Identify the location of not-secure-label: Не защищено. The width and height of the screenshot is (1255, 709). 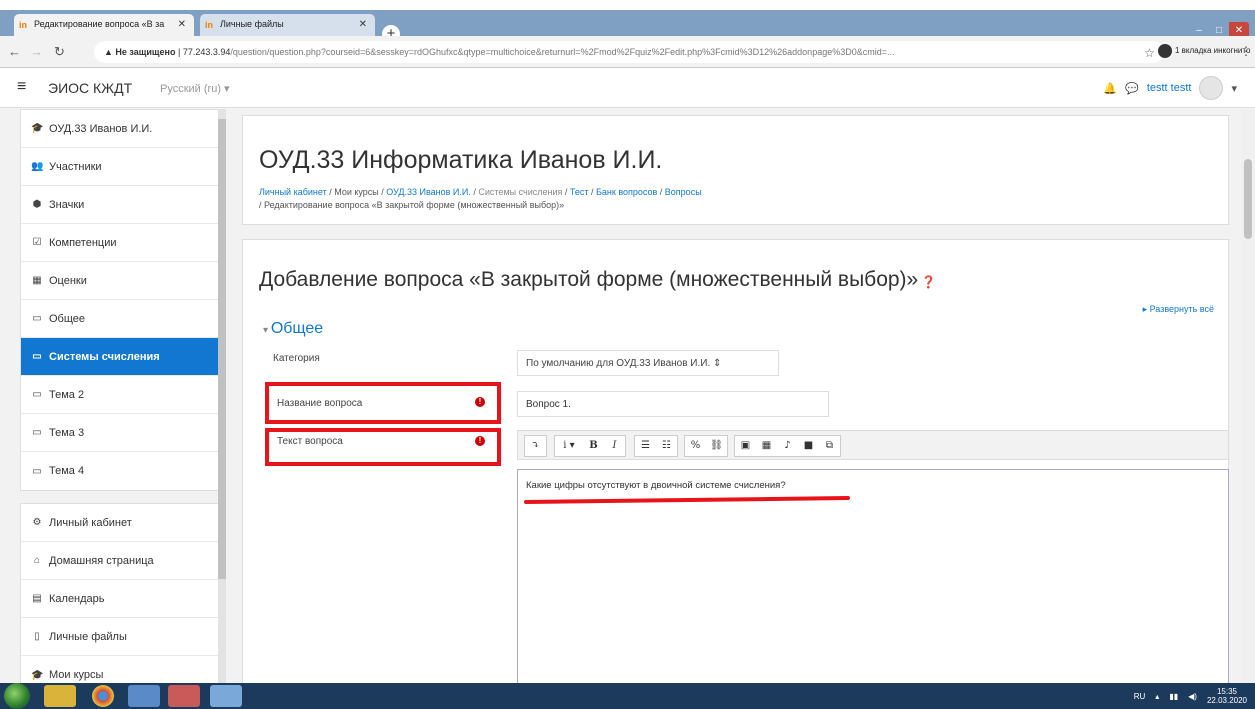
(145, 52).